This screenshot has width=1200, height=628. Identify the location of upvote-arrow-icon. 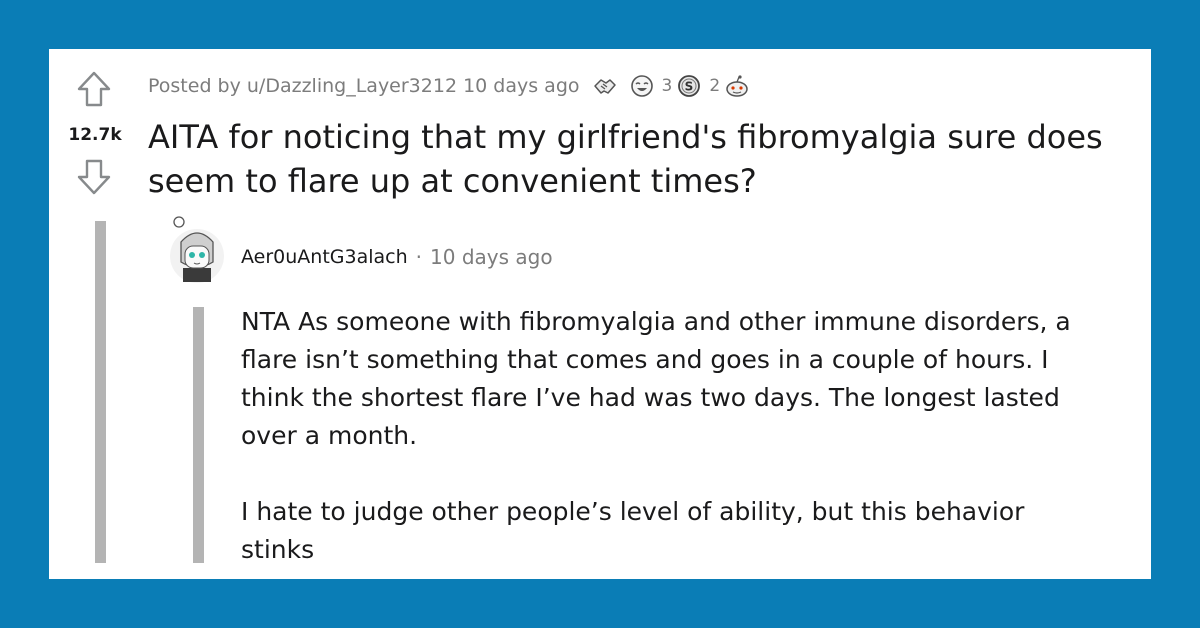
(94, 89).